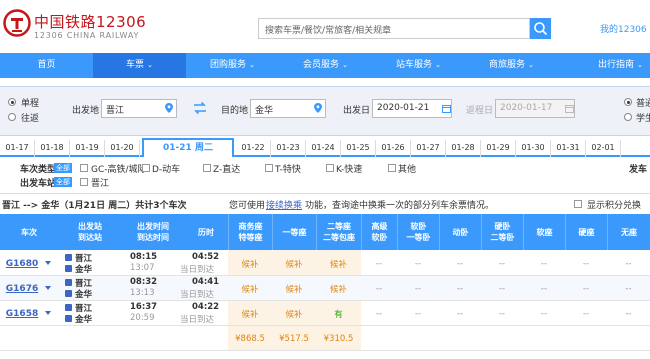 Image resolution: width=650 pixels, height=359 pixels. I want to click on train-number-text: G1658, so click(22, 314).